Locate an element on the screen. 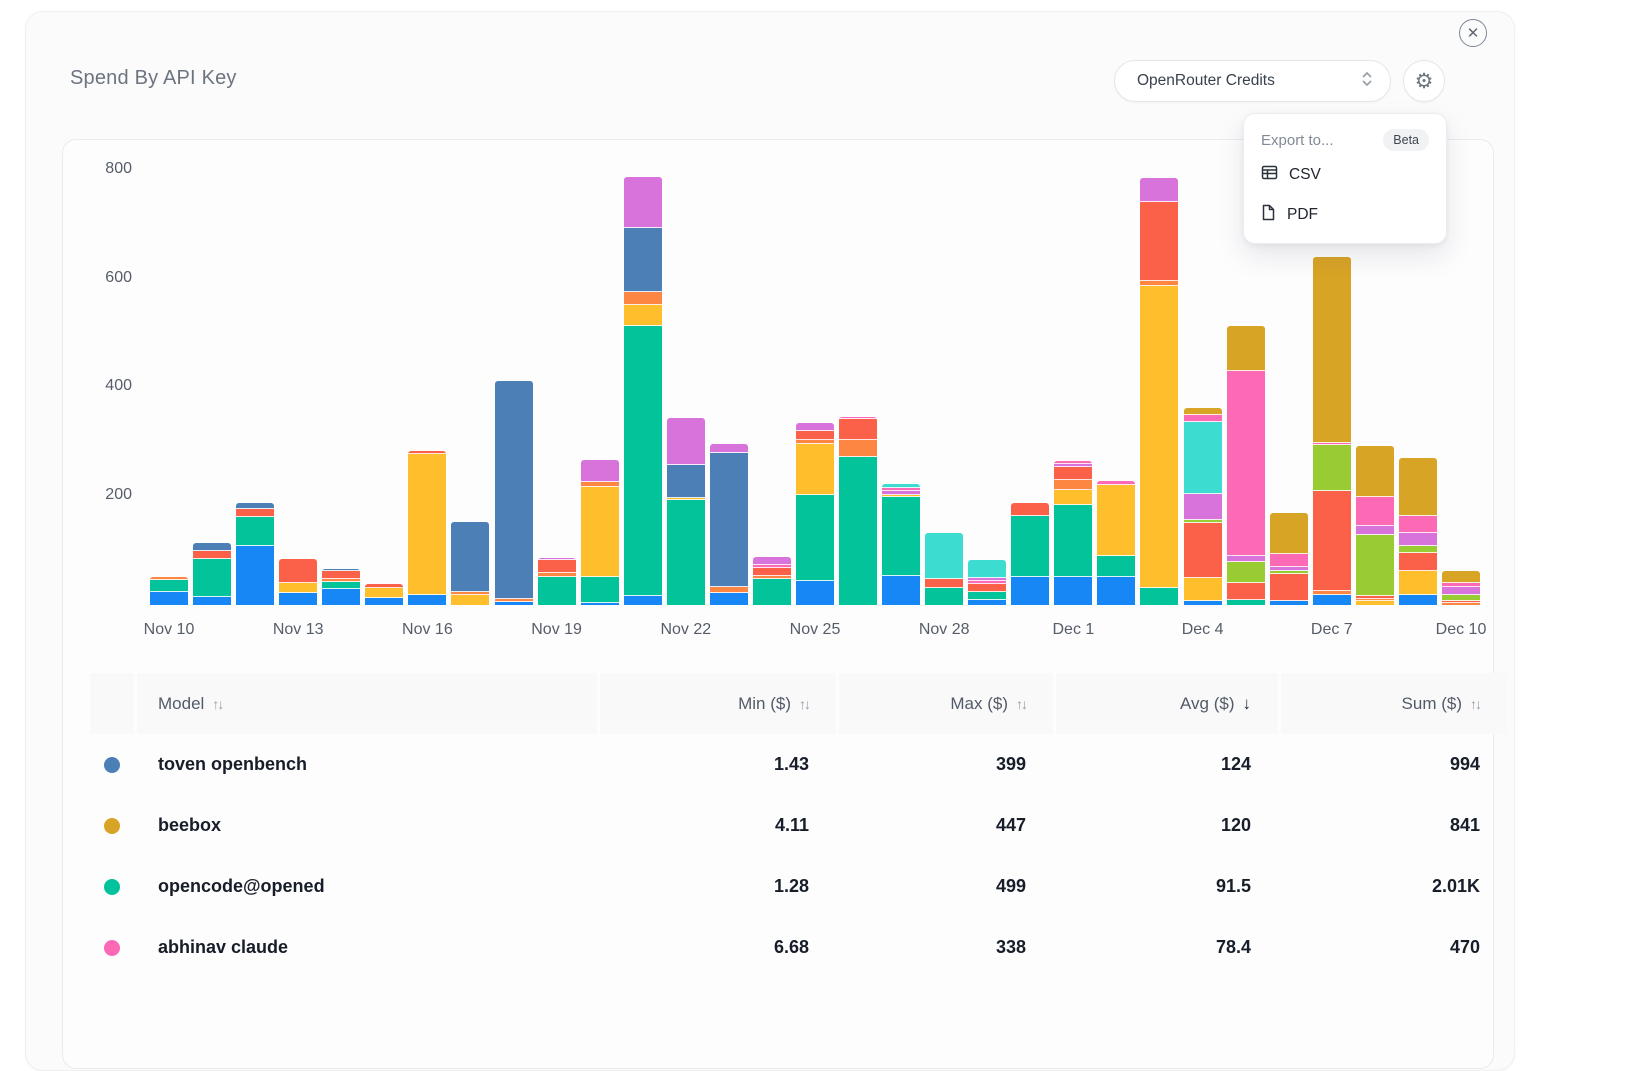  column-header-avg: Avg ($) ↓ is located at coordinates (1167, 703).